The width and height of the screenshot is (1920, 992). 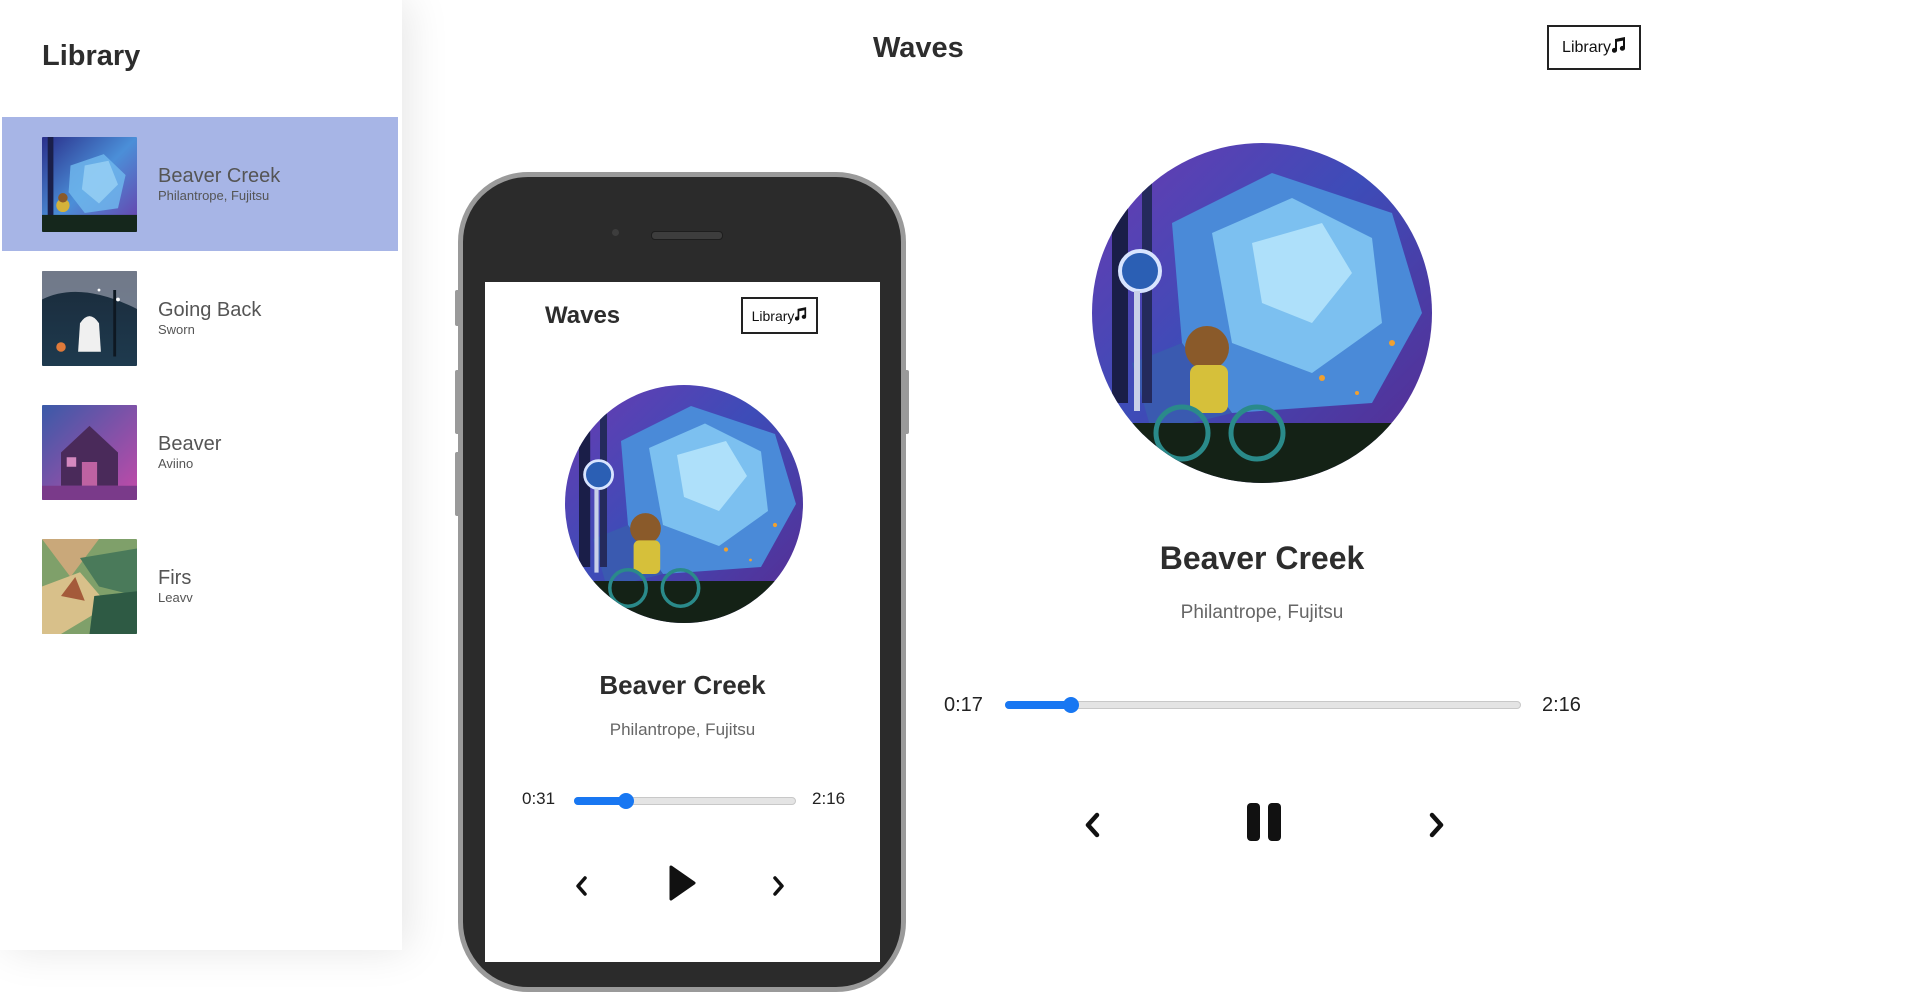 What do you see at coordinates (214, 195) in the screenshot?
I see `library-item-artist: Philantrope, Fujitsu` at bounding box center [214, 195].